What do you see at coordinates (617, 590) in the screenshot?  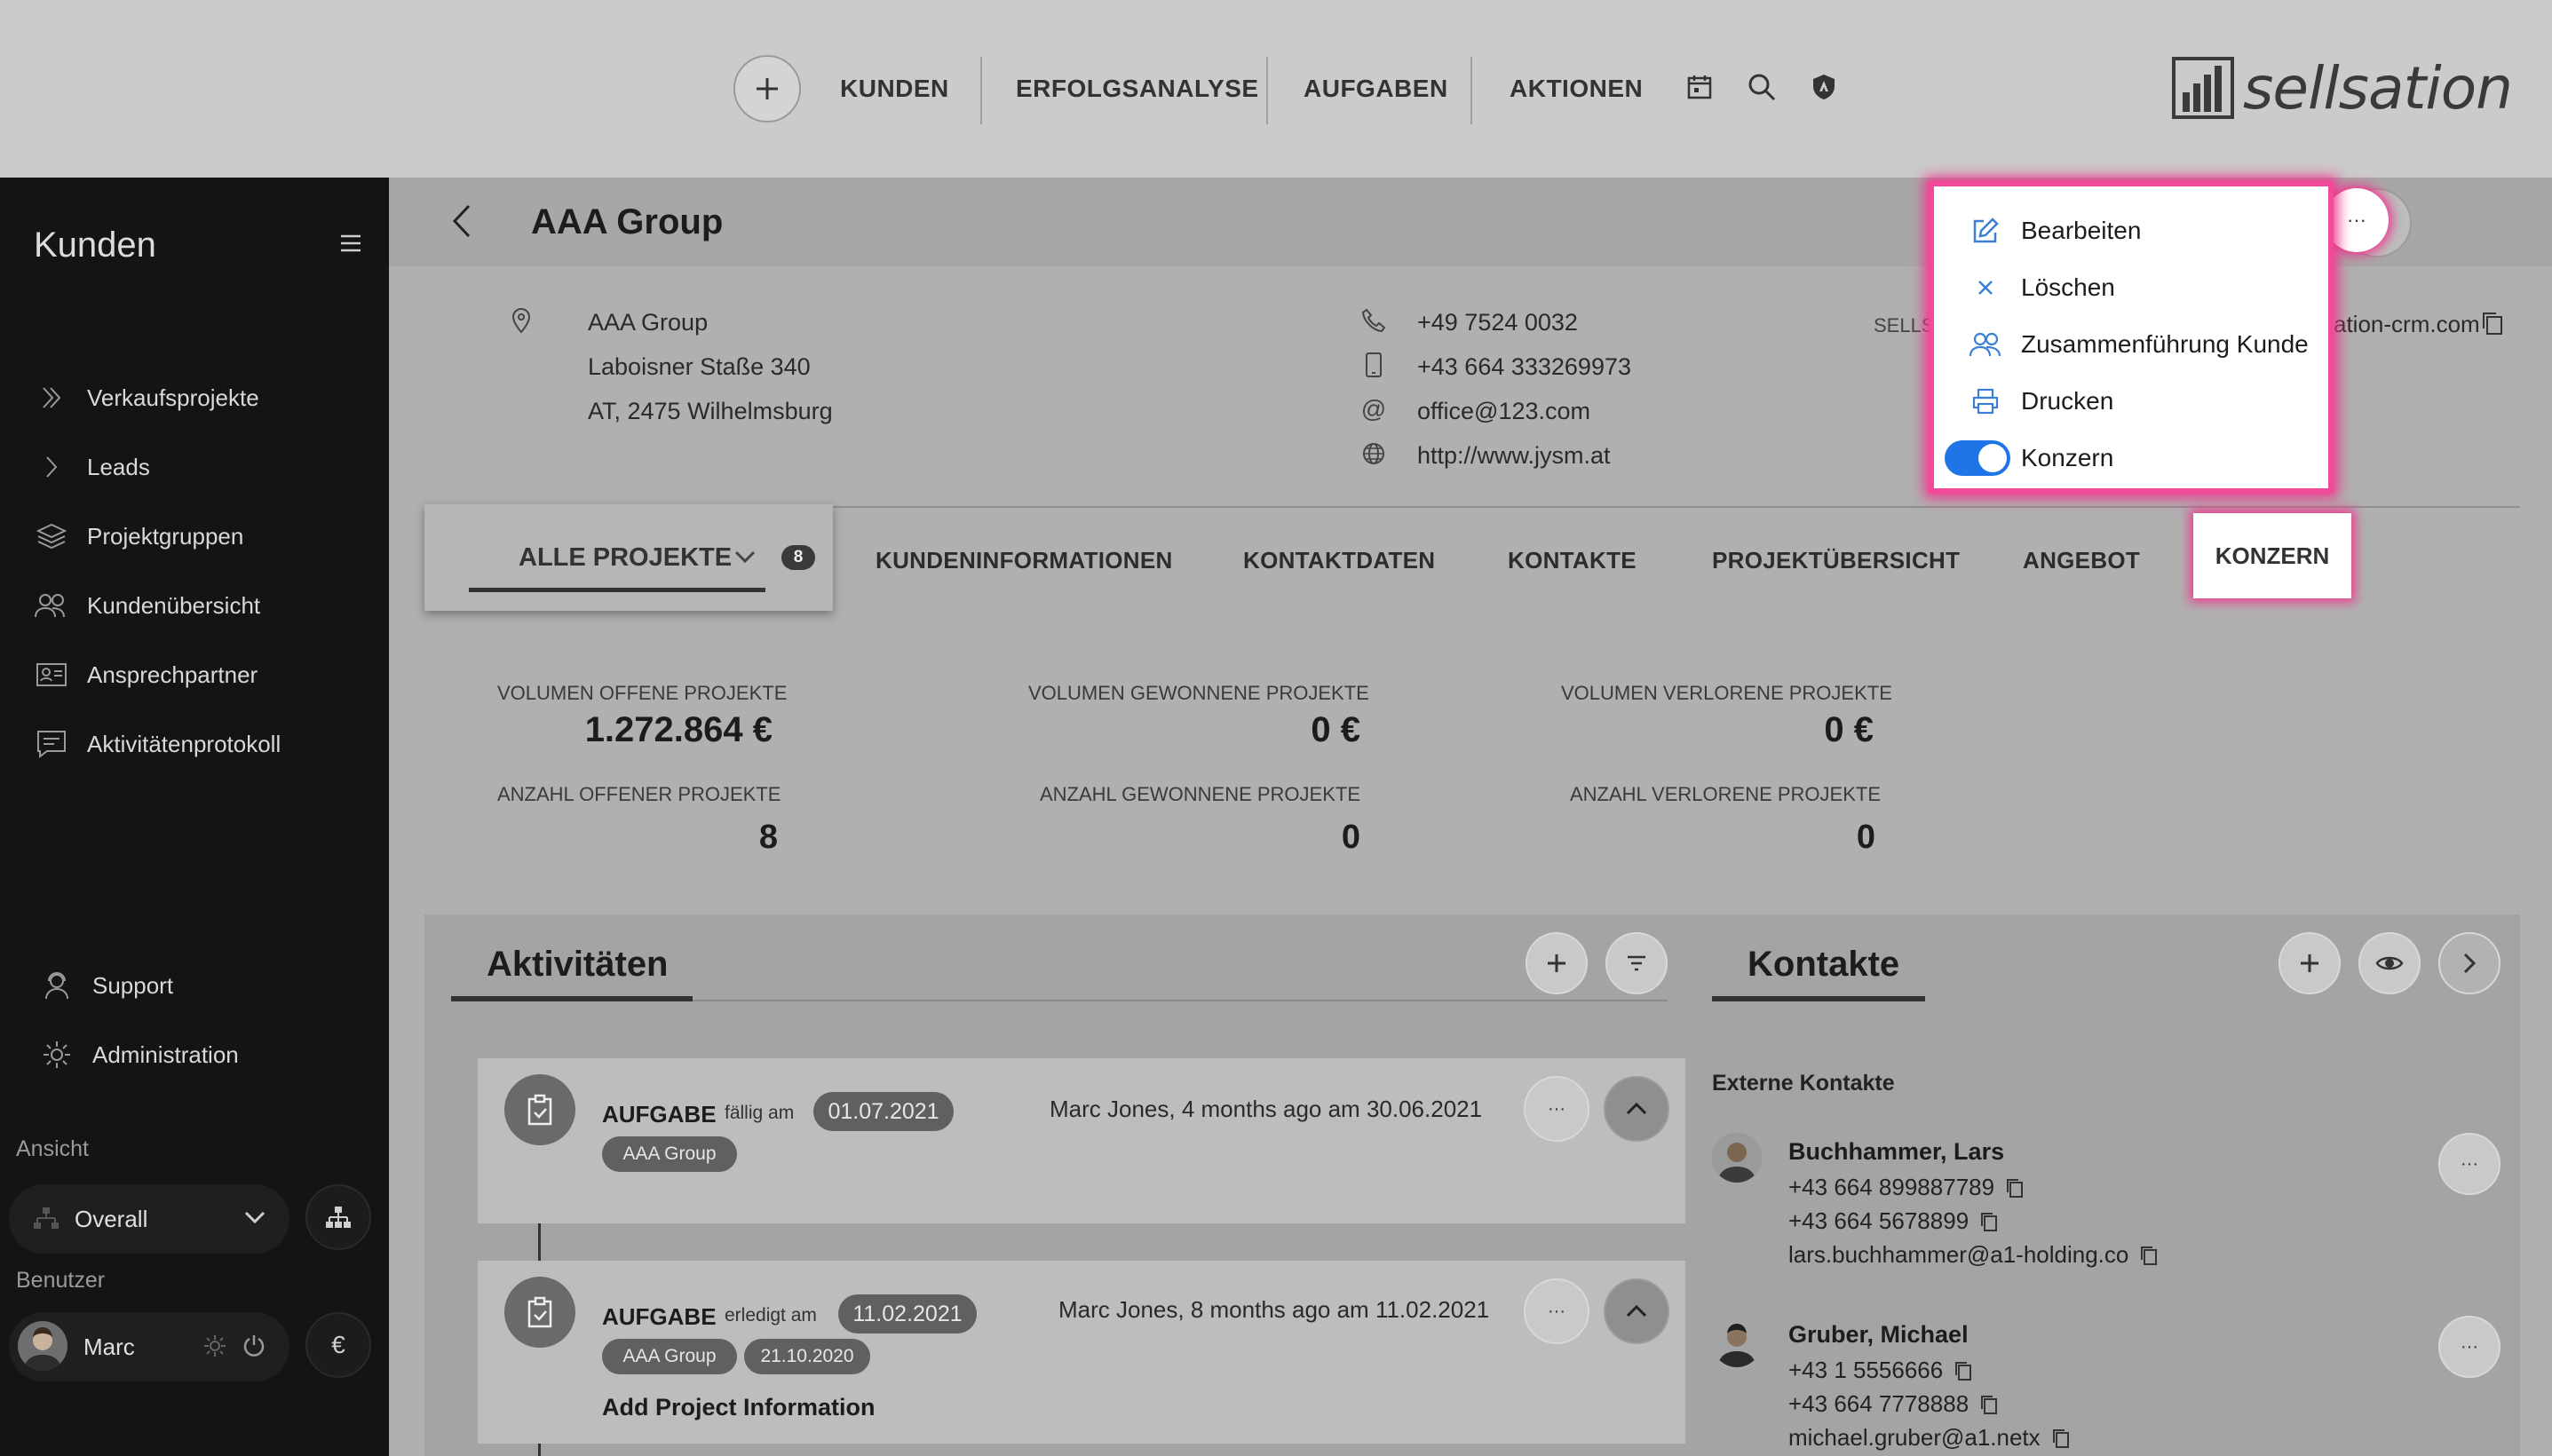 I see `active-tab-underline` at bounding box center [617, 590].